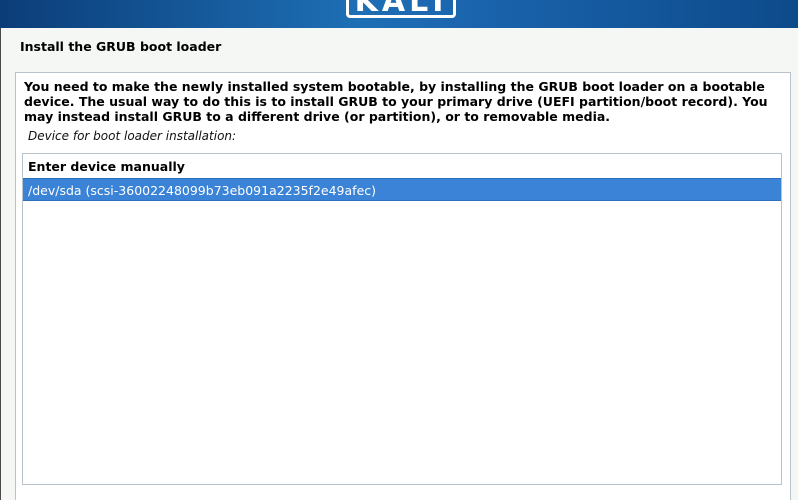 This screenshot has height=500, width=798. What do you see at coordinates (401, 9) in the screenshot?
I see `kali-logo: KALI` at bounding box center [401, 9].